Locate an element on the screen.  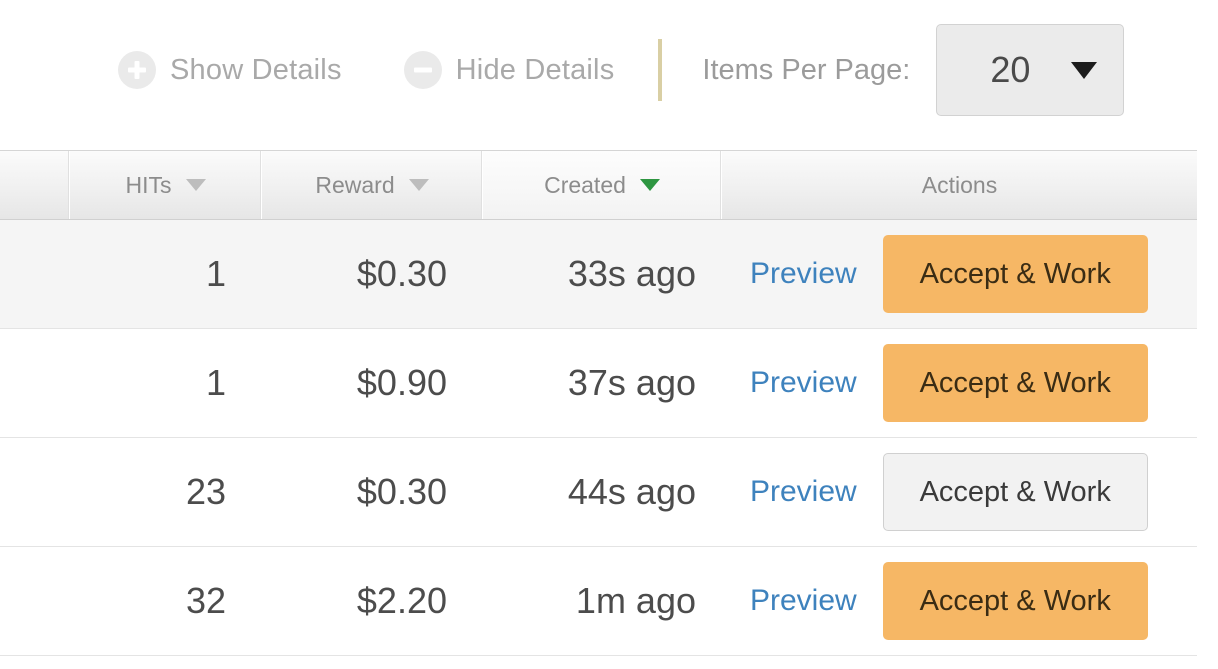
column-header-hits-label: HITs is located at coordinates (148, 184).